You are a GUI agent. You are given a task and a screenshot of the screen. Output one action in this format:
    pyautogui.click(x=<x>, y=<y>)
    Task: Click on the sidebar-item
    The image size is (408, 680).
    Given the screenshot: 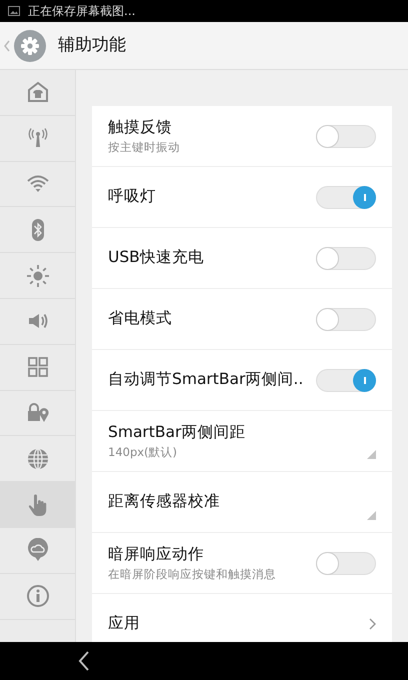 What is the action you would take?
    pyautogui.click(x=37, y=505)
    